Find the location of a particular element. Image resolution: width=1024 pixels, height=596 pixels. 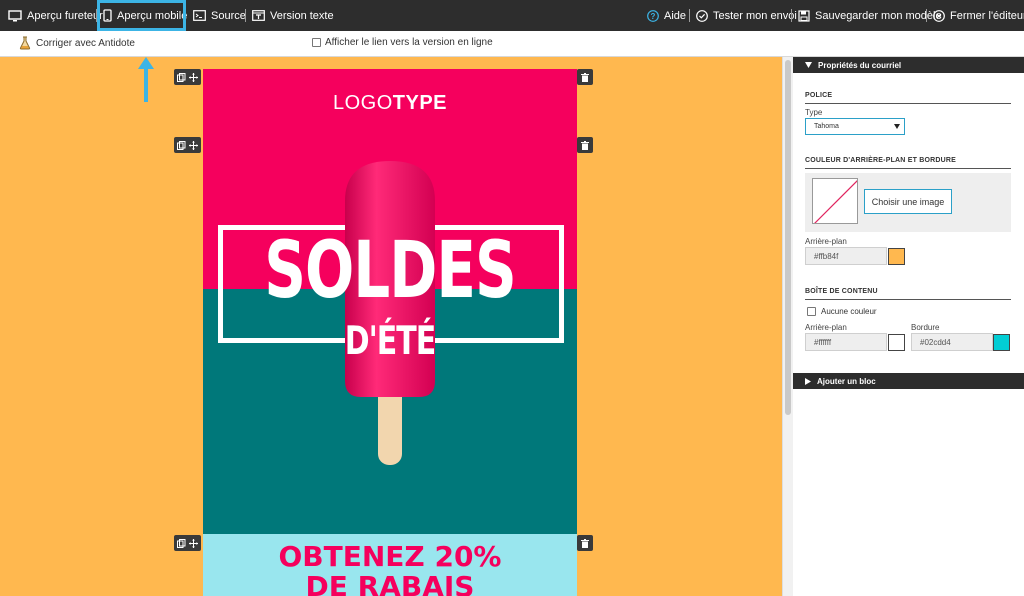

no-color-checkbox is located at coordinates (811, 311).